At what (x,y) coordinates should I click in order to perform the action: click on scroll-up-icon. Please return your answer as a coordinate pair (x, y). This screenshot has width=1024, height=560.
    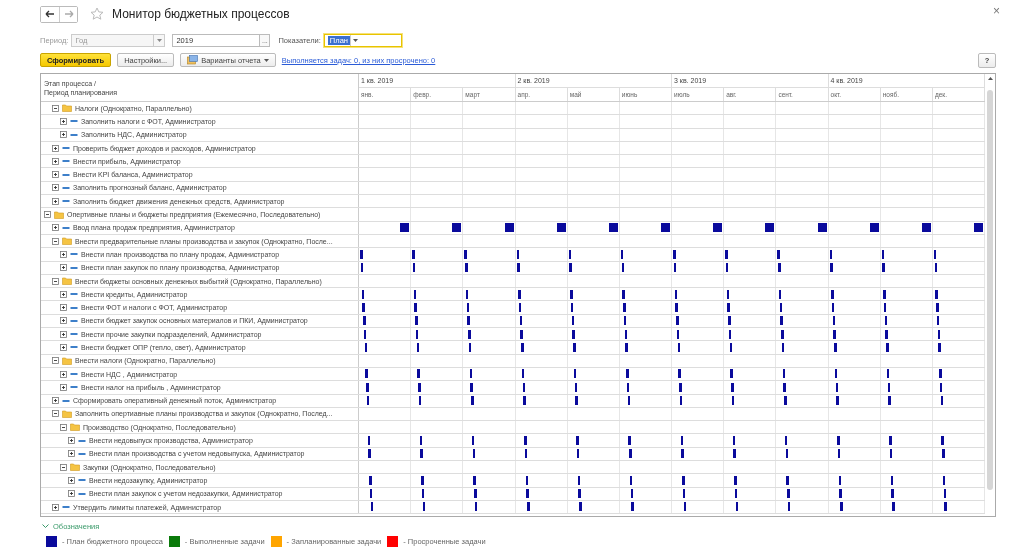
    Looking at the image, I should click on (990, 78).